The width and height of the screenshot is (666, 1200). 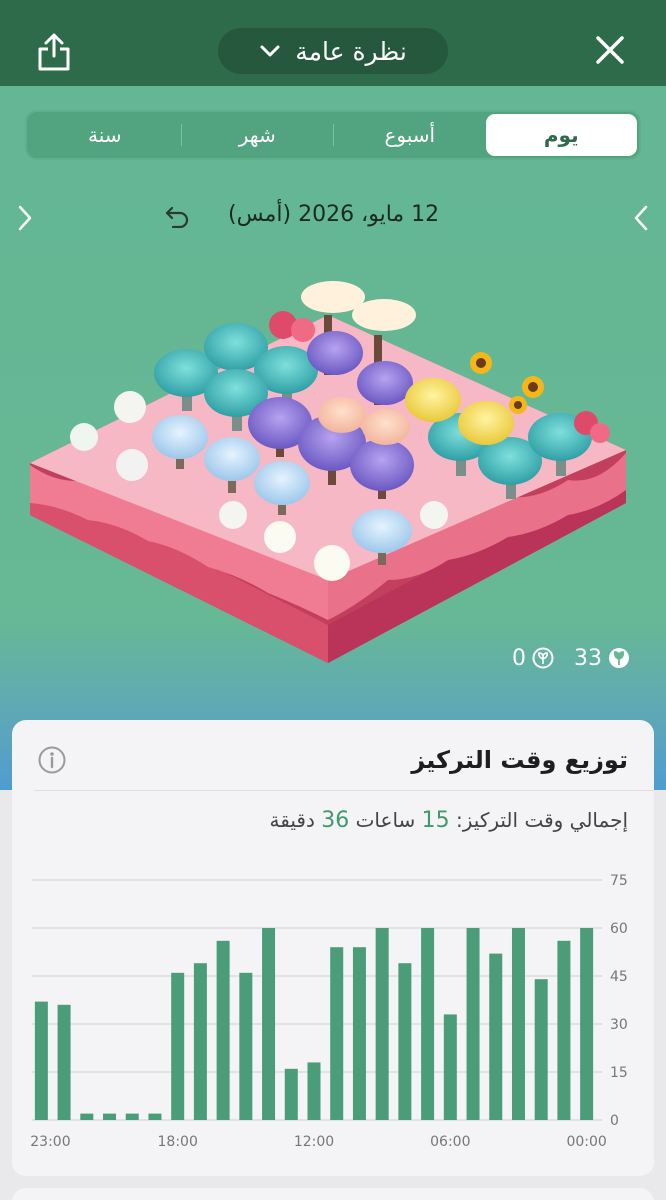 I want to click on date-navigator: 12 مايو، 2026 (أمس), so click(x=333, y=218).